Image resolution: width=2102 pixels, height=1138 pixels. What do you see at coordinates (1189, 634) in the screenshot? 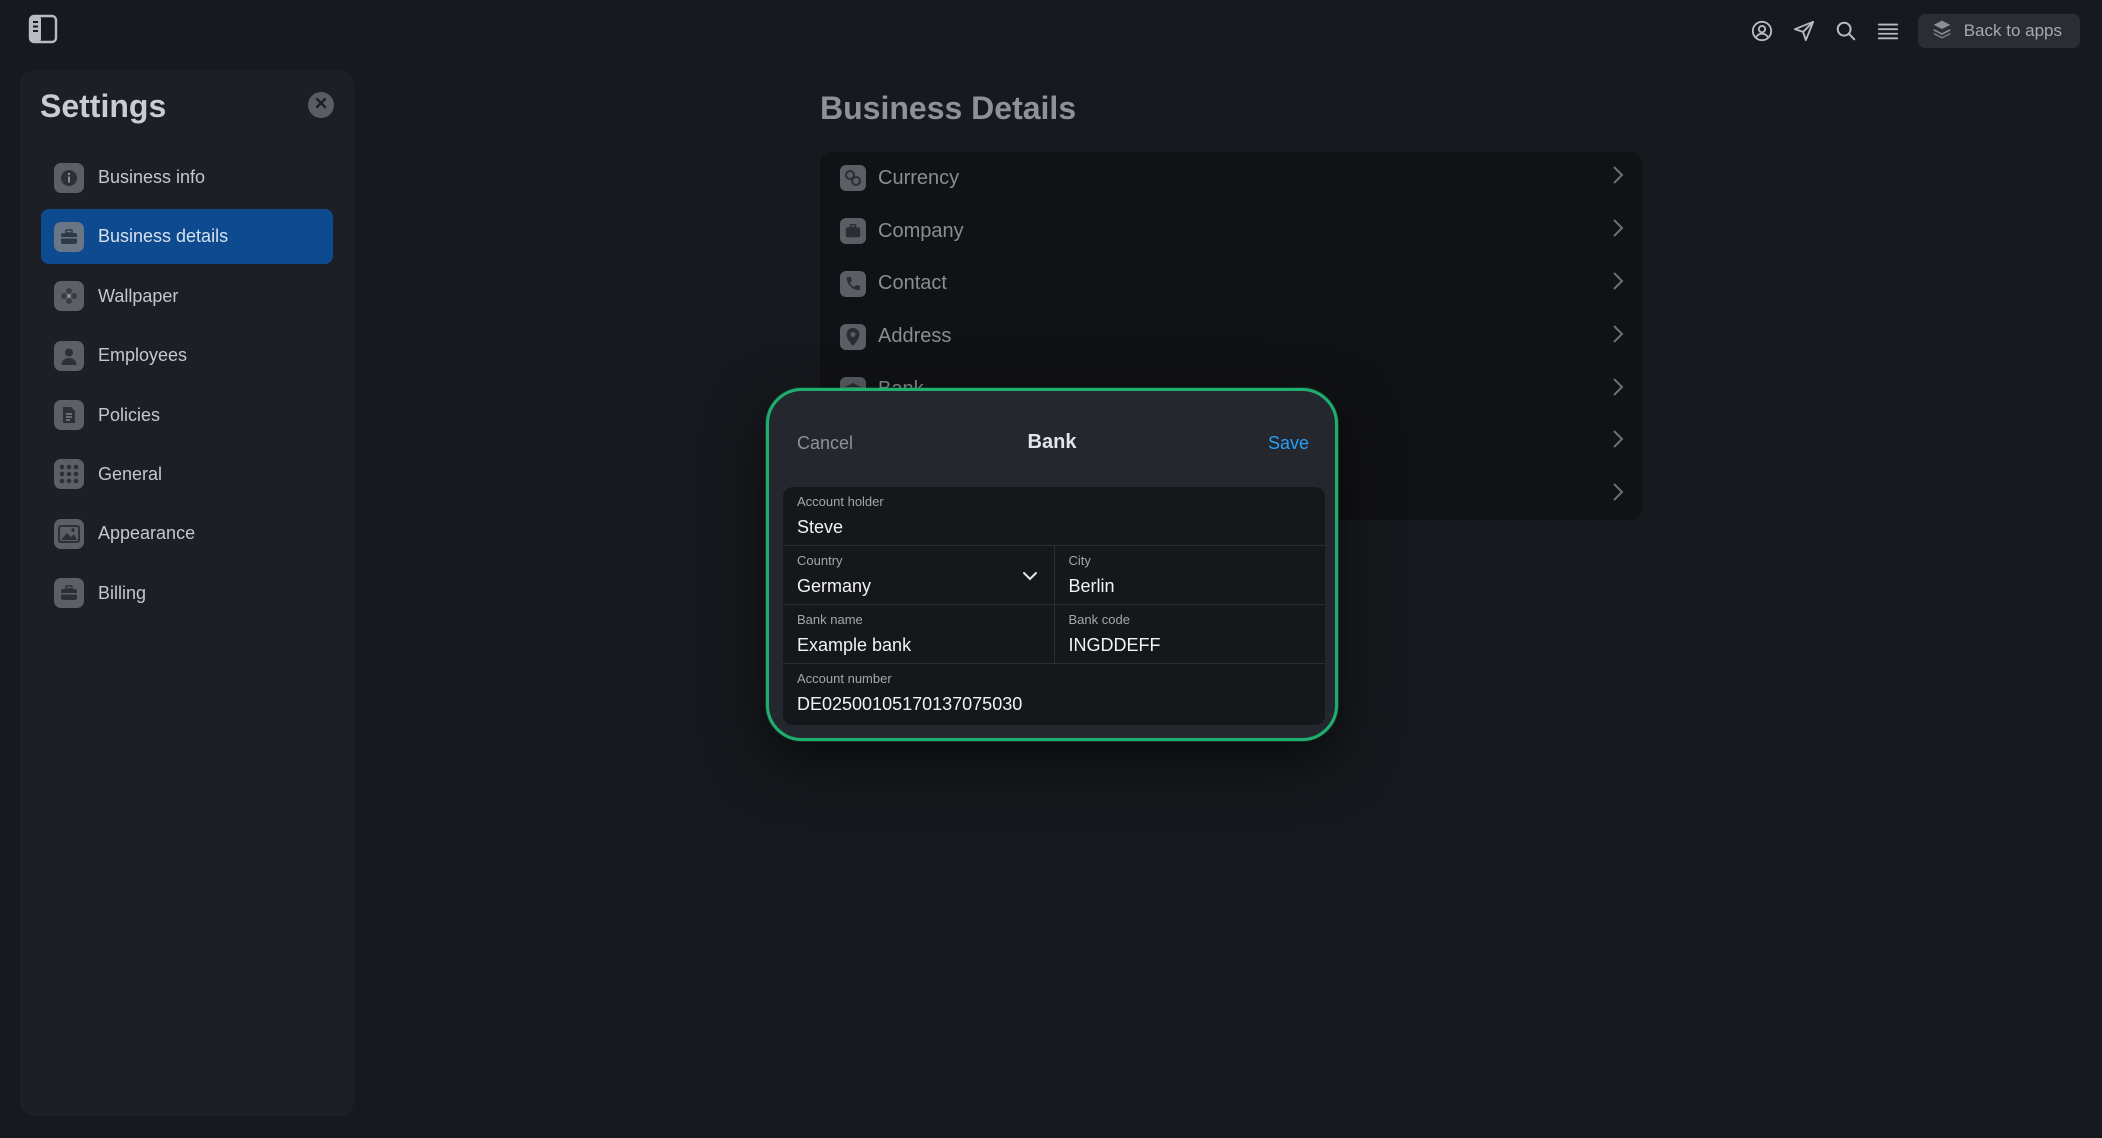
I see `bank-code-field: Bank code INGDDEFF` at bounding box center [1189, 634].